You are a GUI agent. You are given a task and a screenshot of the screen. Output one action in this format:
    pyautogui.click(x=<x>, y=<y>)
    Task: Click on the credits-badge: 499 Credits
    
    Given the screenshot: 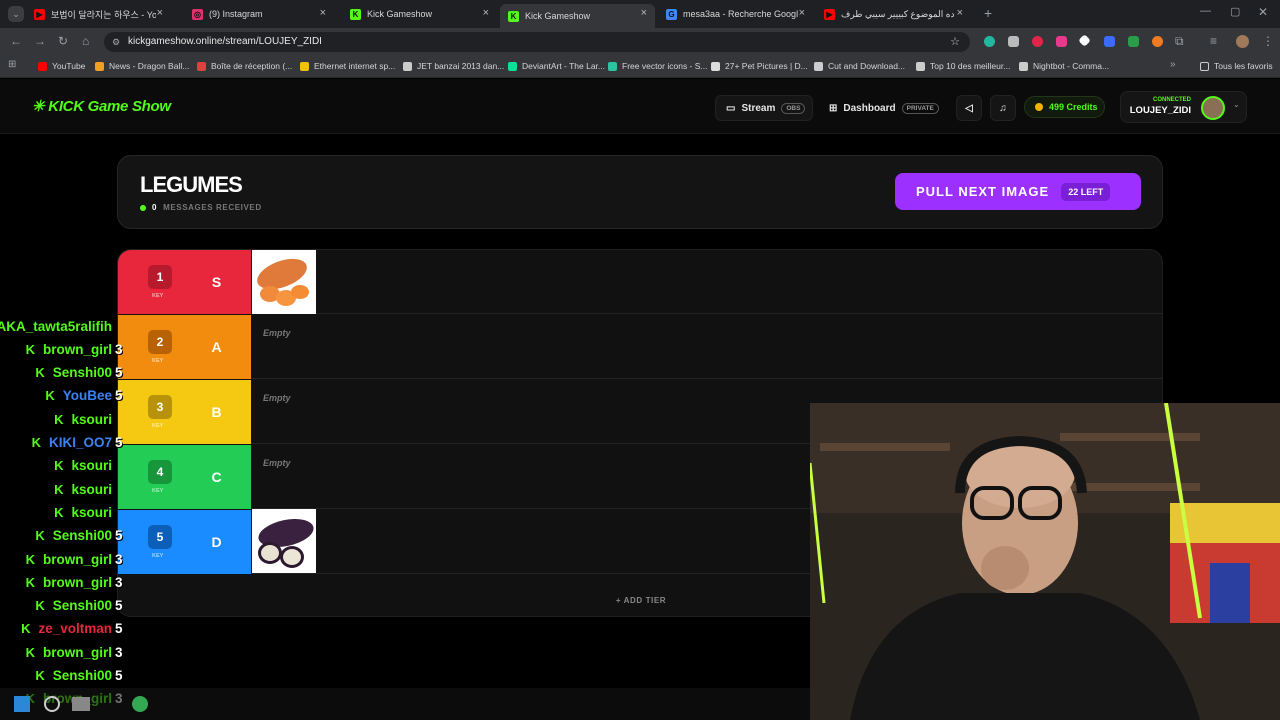 What is the action you would take?
    pyautogui.click(x=1064, y=107)
    